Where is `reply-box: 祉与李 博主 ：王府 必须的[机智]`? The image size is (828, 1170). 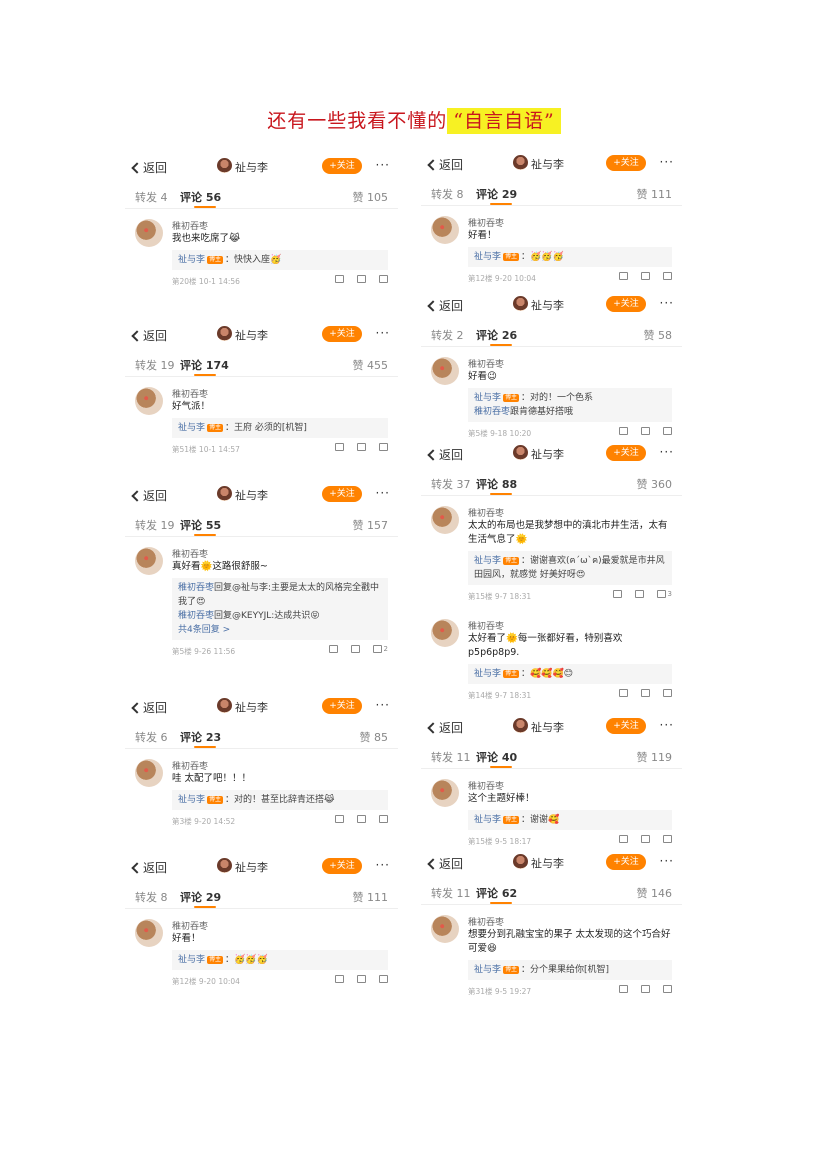 reply-box: 祉与李 博主 ：王府 必须的[机智] is located at coordinates (280, 428).